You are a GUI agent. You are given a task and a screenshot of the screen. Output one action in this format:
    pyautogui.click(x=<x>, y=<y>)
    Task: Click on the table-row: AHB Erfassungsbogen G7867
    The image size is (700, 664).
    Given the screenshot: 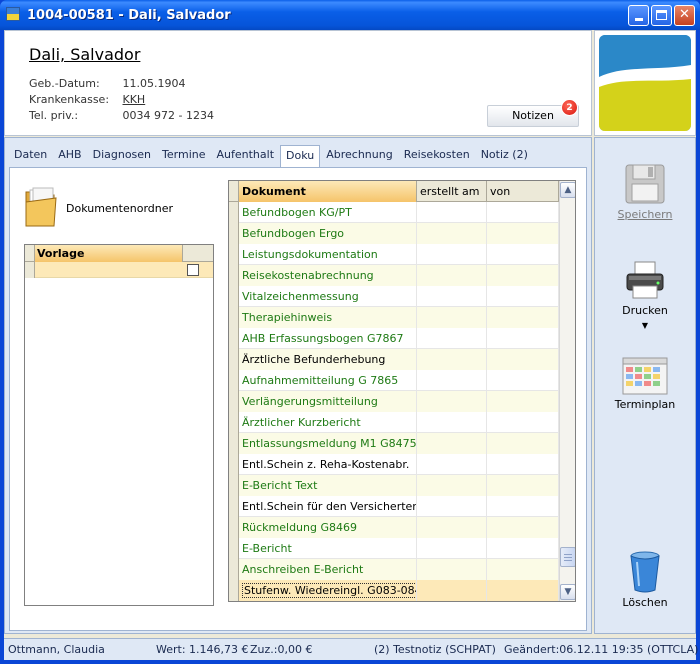 What is the action you would take?
    pyautogui.click(x=394, y=338)
    